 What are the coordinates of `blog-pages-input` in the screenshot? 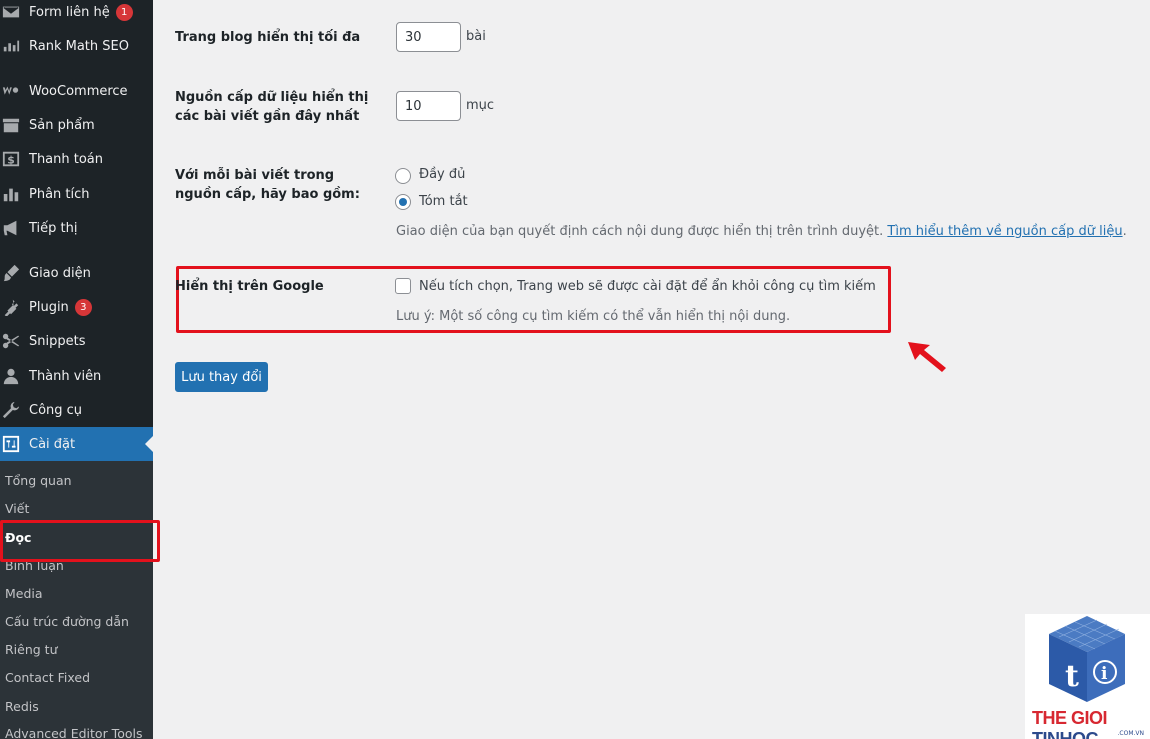 It's located at (428, 37).